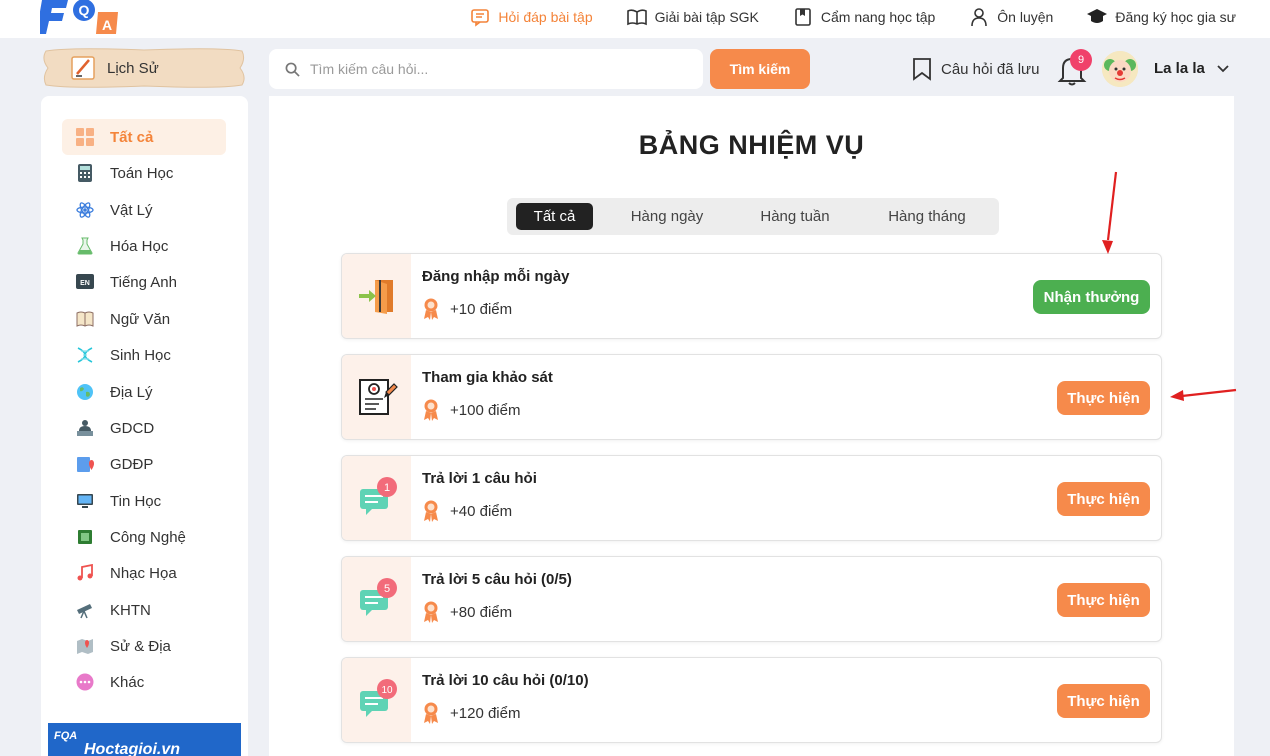 Image resolution: width=1270 pixels, height=756 pixels. I want to click on sidebar-item-sinh-hoc: Sinh Học, so click(144, 355).